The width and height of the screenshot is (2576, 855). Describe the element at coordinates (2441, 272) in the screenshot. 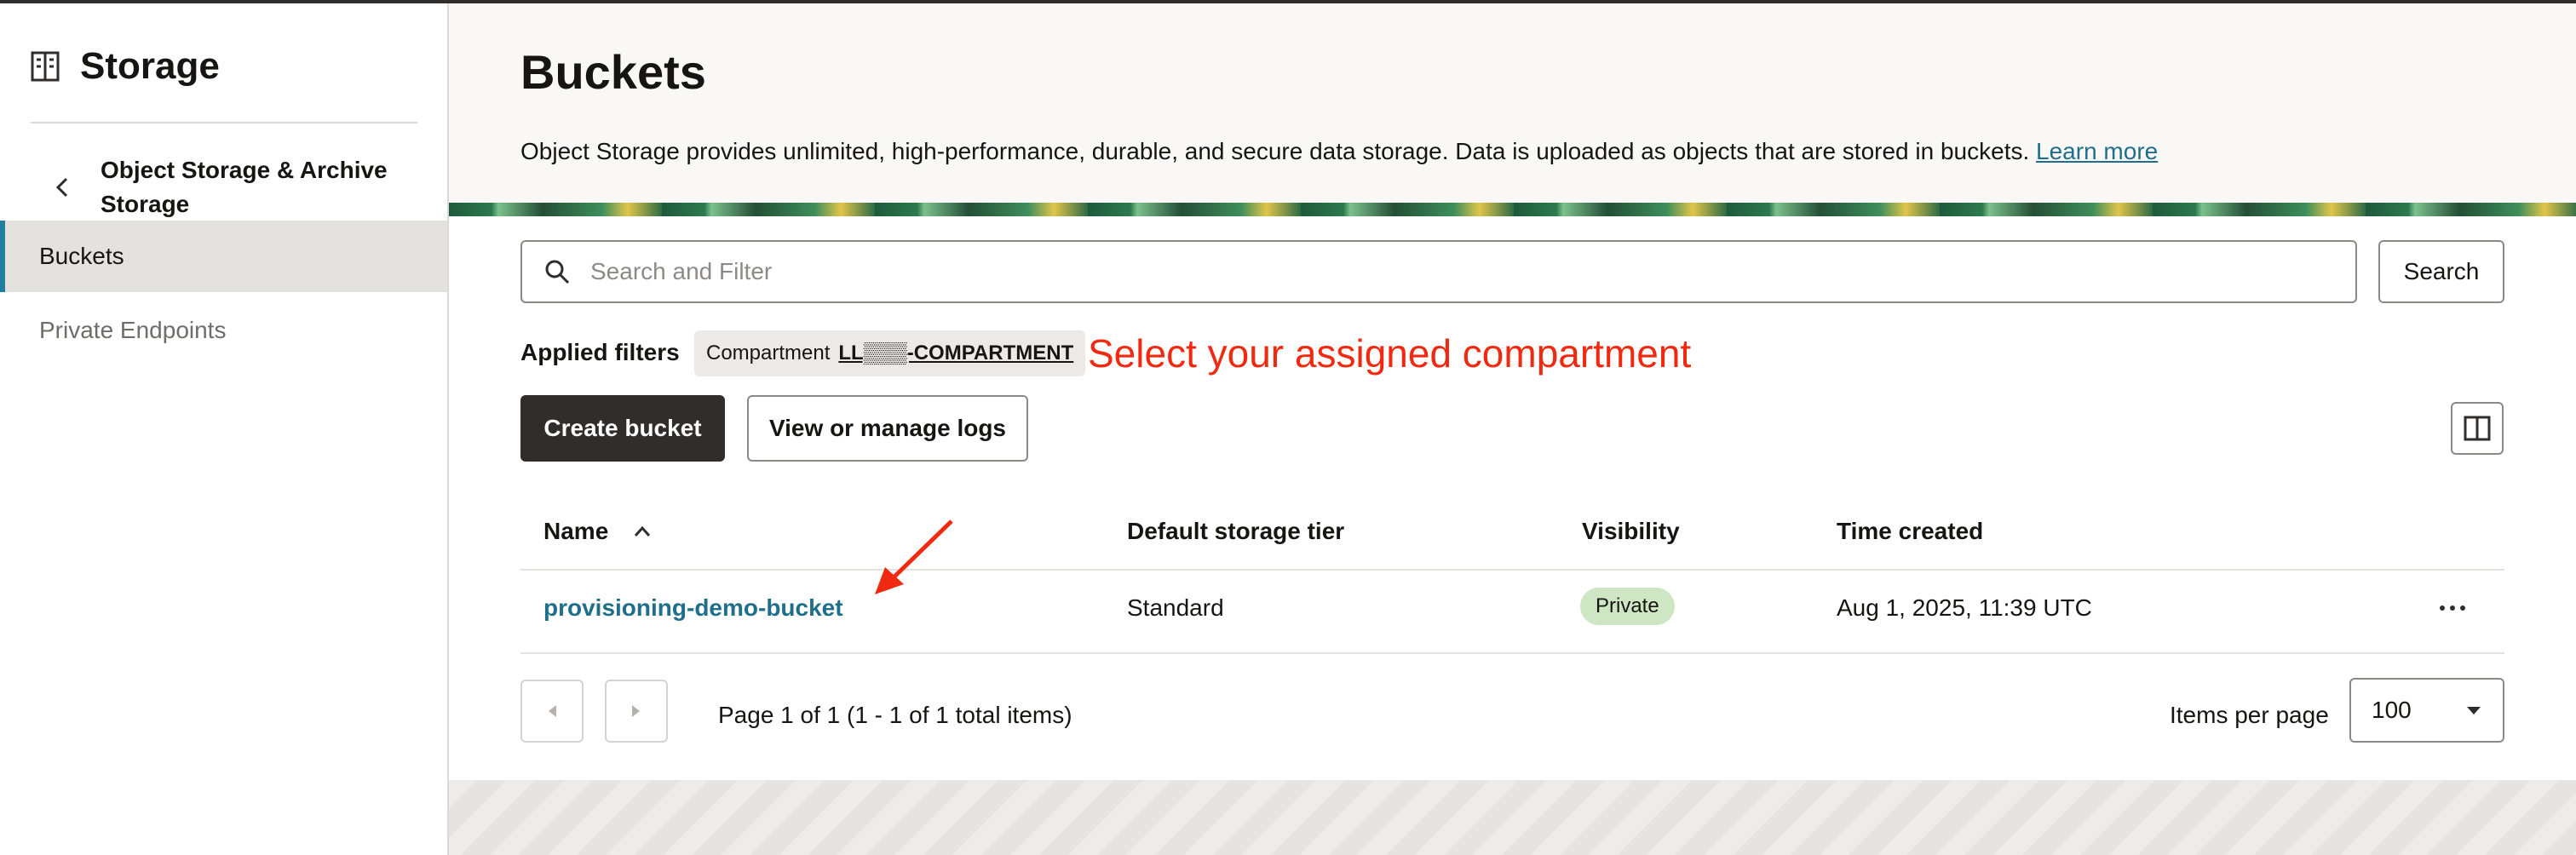

I see `search-button: Search` at that location.